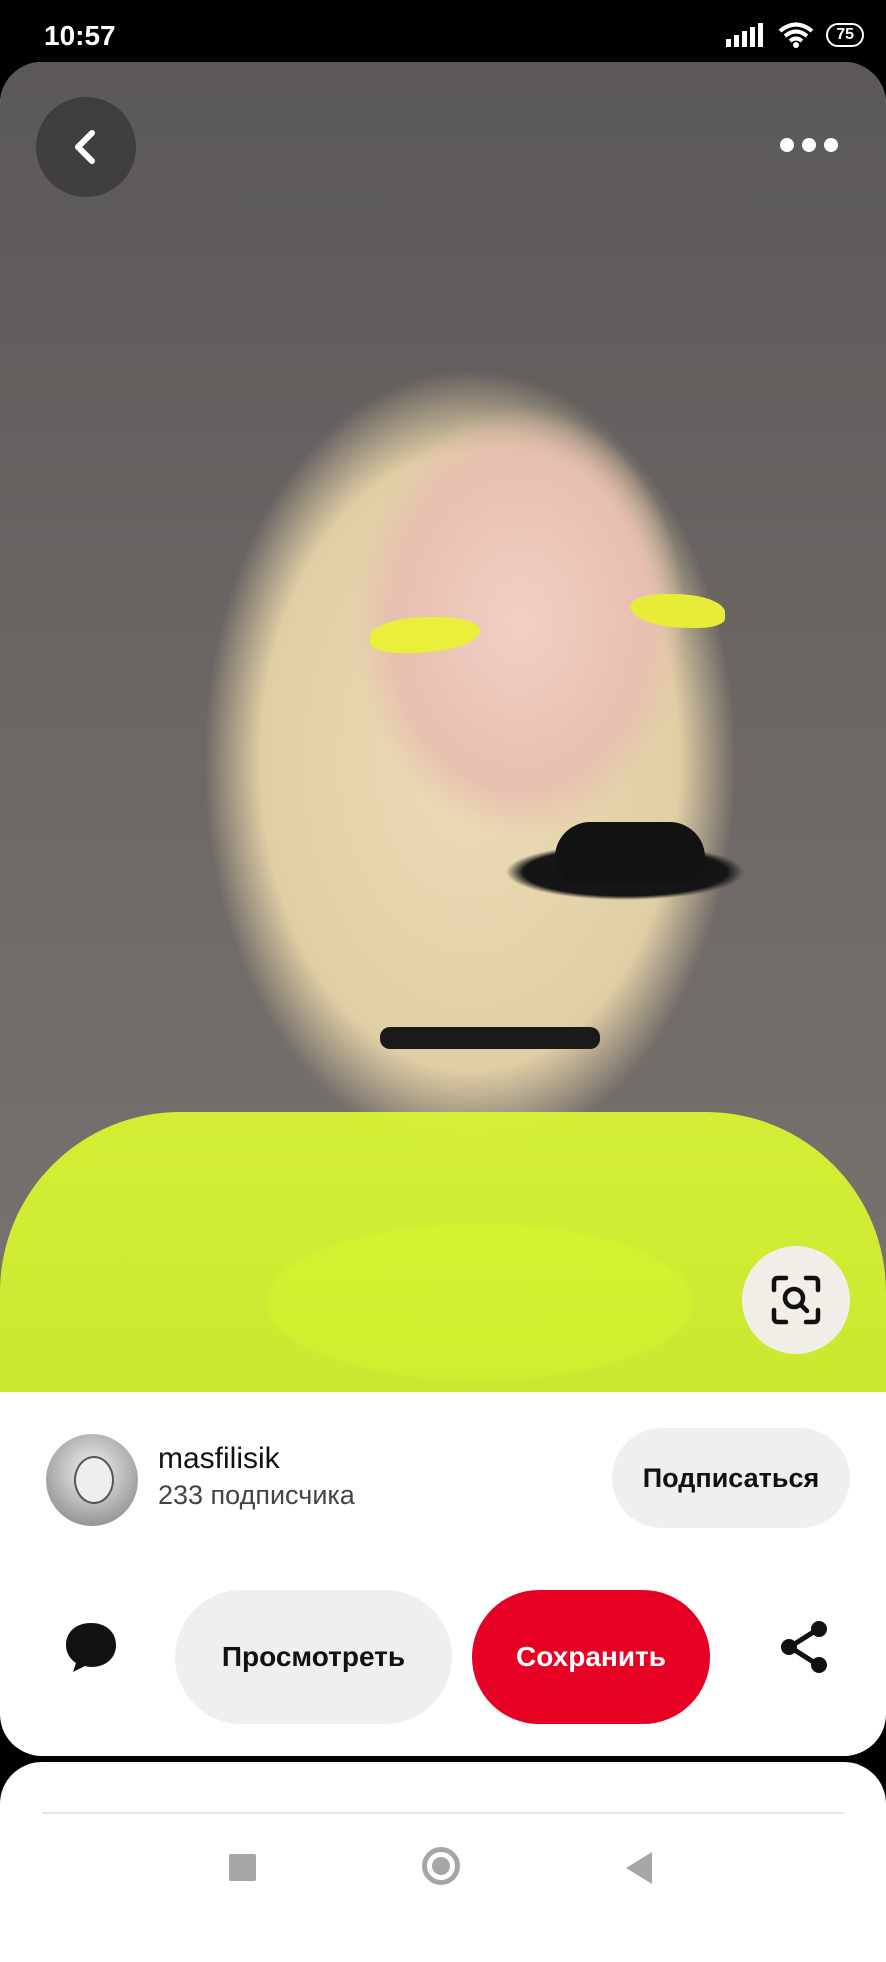  What do you see at coordinates (745, 35) in the screenshot?
I see `signal-icon` at bounding box center [745, 35].